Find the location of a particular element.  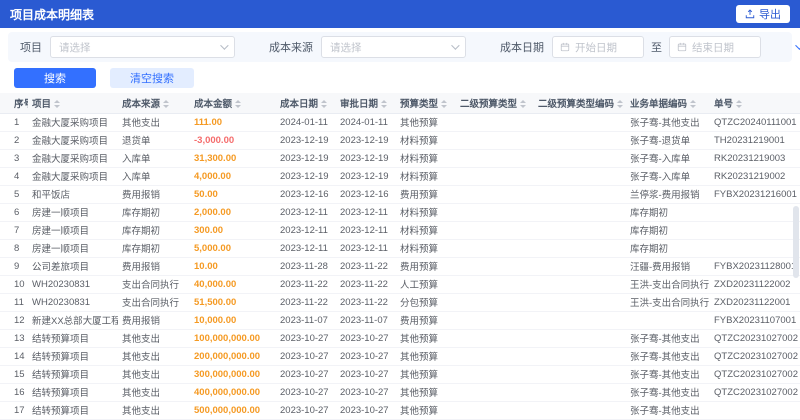

cell-index: 4 is located at coordinates (14, 176).